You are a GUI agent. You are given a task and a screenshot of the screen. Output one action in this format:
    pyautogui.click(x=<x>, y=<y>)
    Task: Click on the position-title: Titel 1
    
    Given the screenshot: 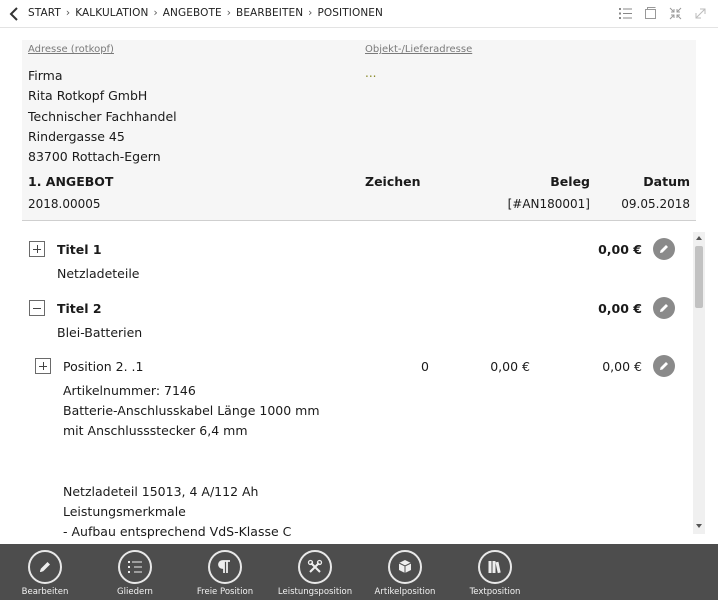 What is the action you would take?
    pyautogui.click(x=79, y=249)
    